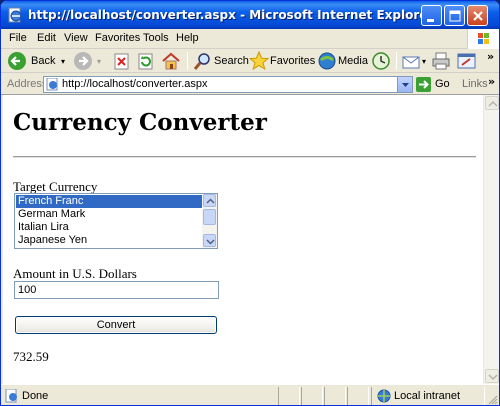  I want to click on minimize-icon, so click(430, 20).